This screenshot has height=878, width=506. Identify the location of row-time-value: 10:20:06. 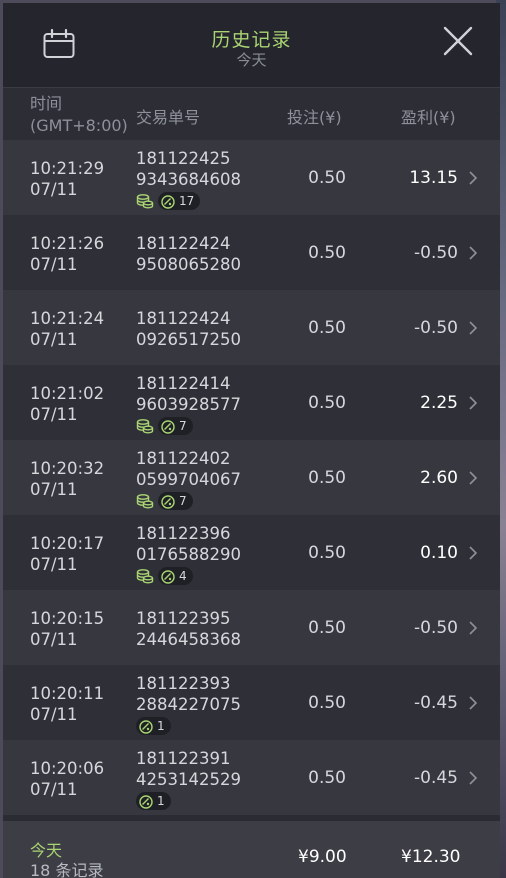
(67, 768).